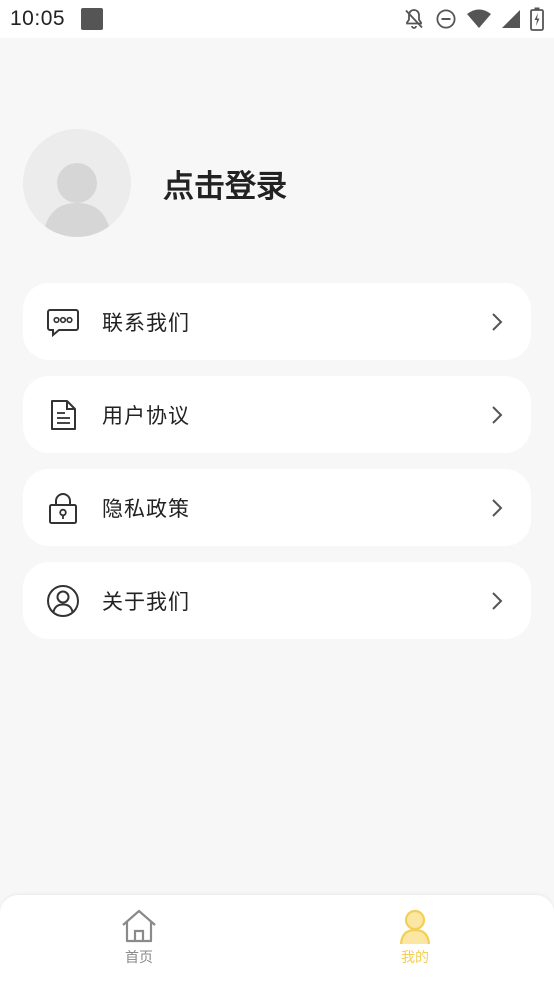 Image resolution: width=554 pixels, height=985 pixels. Describe the element at coordinates (146, 601) in the screenshot. I see `menu-item-label: 关于我们` at that location.